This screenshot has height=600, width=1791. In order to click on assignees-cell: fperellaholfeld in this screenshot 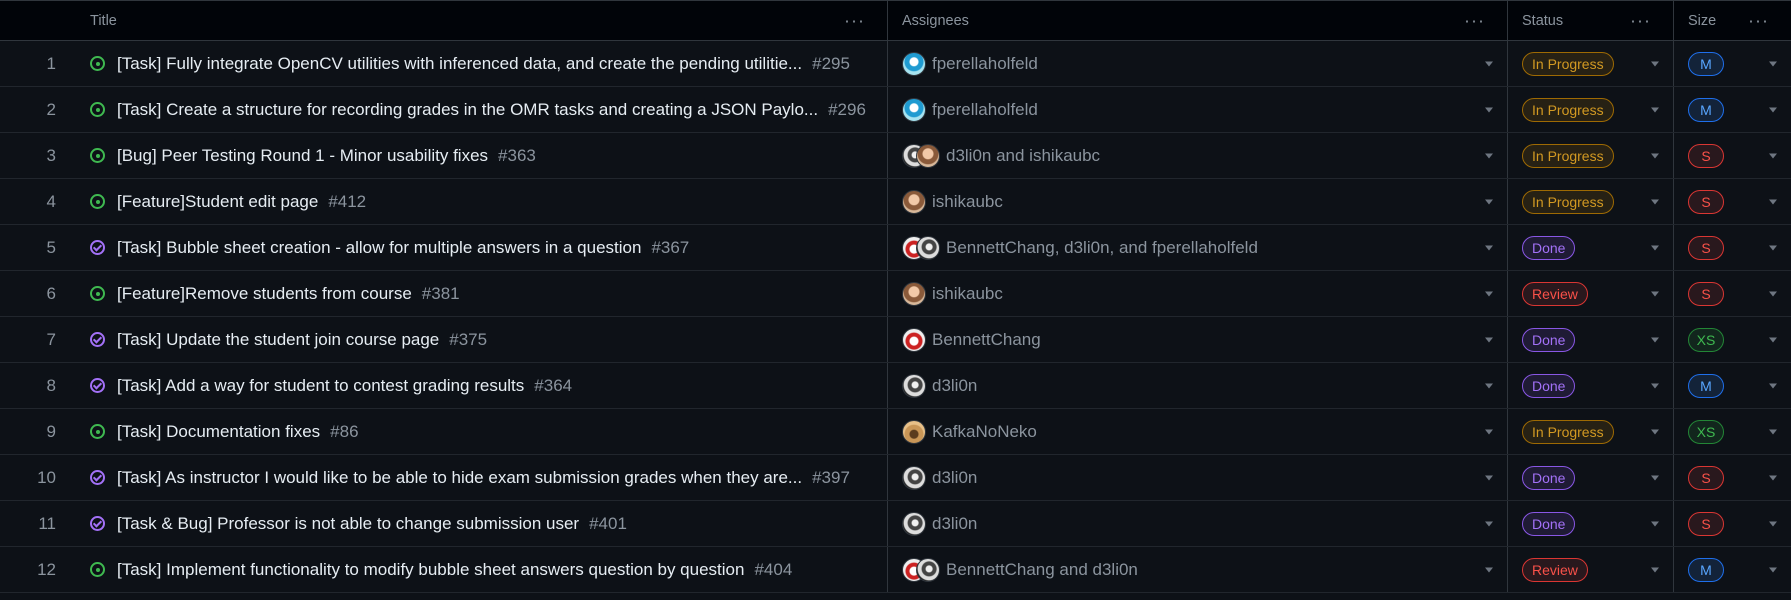, I will do `click(1198, 109)`.